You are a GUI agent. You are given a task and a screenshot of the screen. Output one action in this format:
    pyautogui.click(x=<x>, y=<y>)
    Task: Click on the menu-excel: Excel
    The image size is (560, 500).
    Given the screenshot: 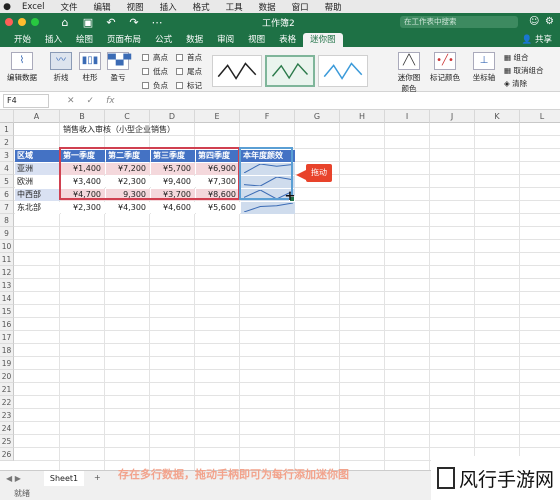 What is the action you would take?
    pyautogui.click(x=33, y=7)
    